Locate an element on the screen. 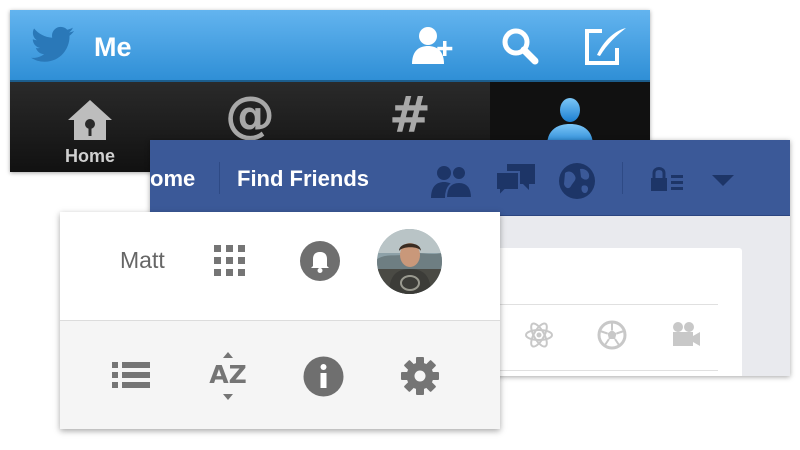 The width and height of the screenshot is (800, 450). home-link: ome is located at coordinates (172, 179).